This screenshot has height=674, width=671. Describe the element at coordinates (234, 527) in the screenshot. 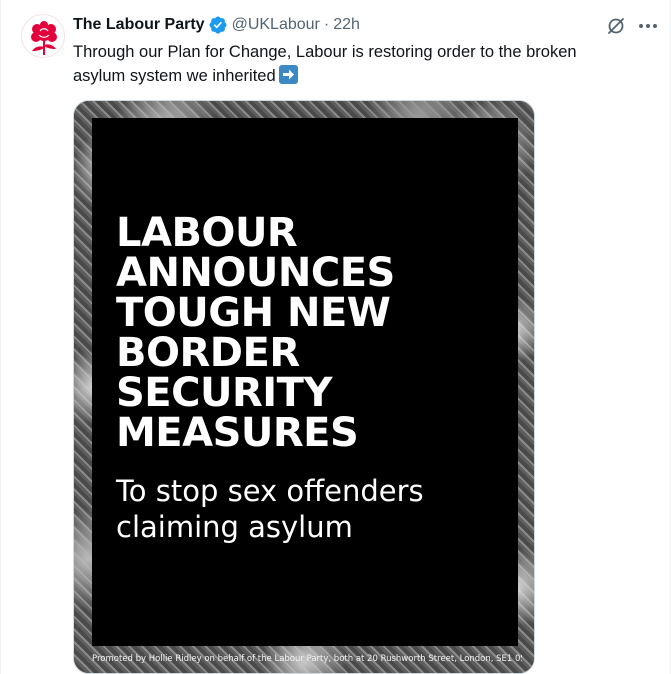

I see `subline-line: claiming asylum` at that location.